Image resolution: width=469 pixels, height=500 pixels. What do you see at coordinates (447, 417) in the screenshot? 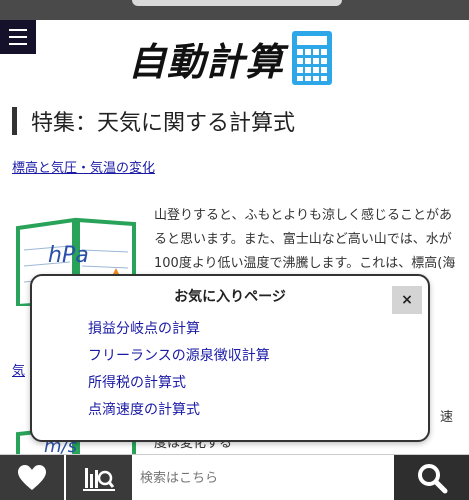
I see `article-excerpt-2-side: 速` at bounding box center [447, 417].